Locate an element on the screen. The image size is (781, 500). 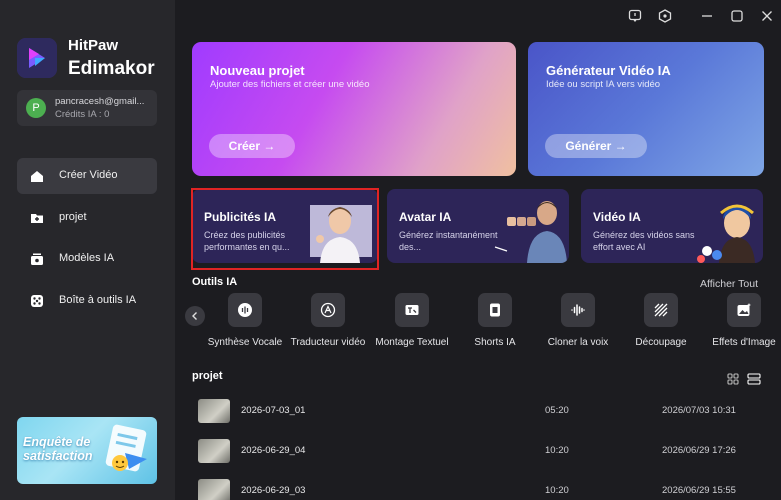
tool-label: Effets d'Image is located at coordinates (744, 342).